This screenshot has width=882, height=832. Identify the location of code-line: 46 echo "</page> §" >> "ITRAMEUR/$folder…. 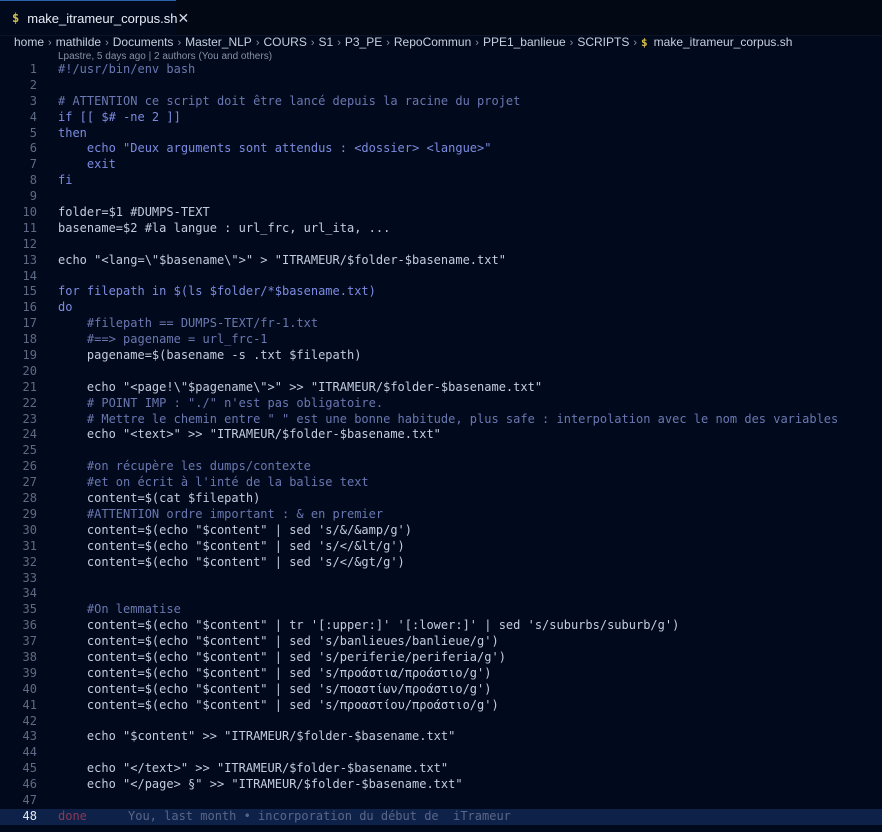
(441, 785).